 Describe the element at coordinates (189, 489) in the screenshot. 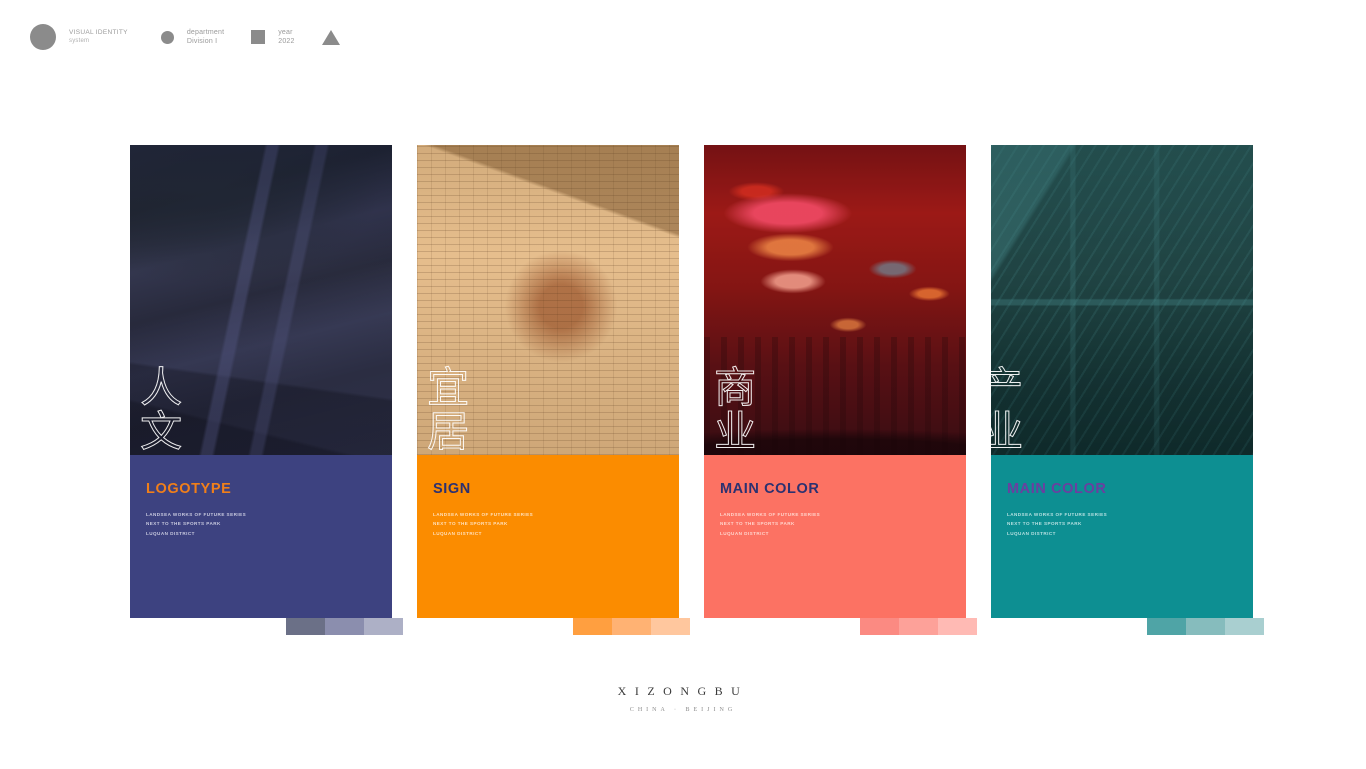

I see `card-title: LOGOTYPE` at that location.